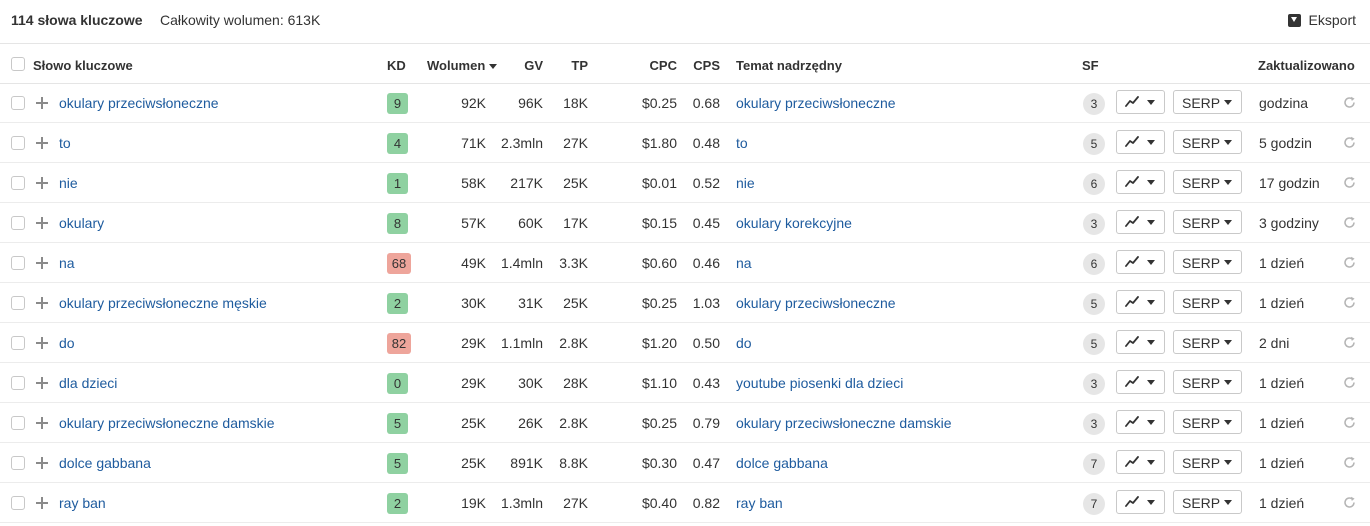  Describe the element at coordinates (533, 65) in the screenshot. I see `column-header-gv: GV` at that location.